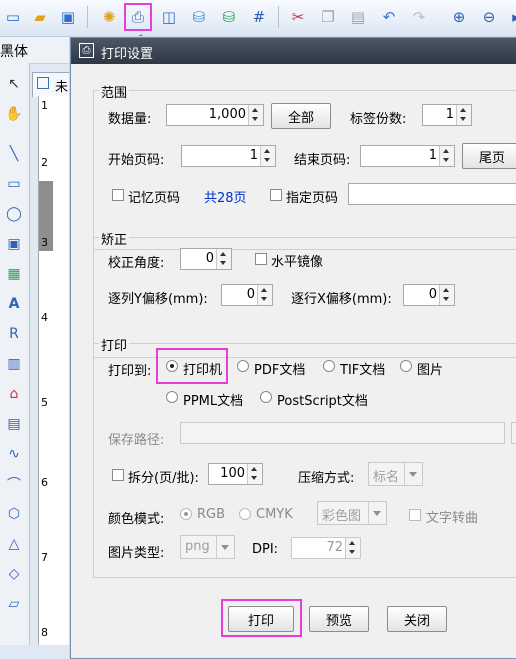 Image resolution: width=516 pixels, height=659 pixels. I want to click on compress-select: 标名, so click(395, 474).